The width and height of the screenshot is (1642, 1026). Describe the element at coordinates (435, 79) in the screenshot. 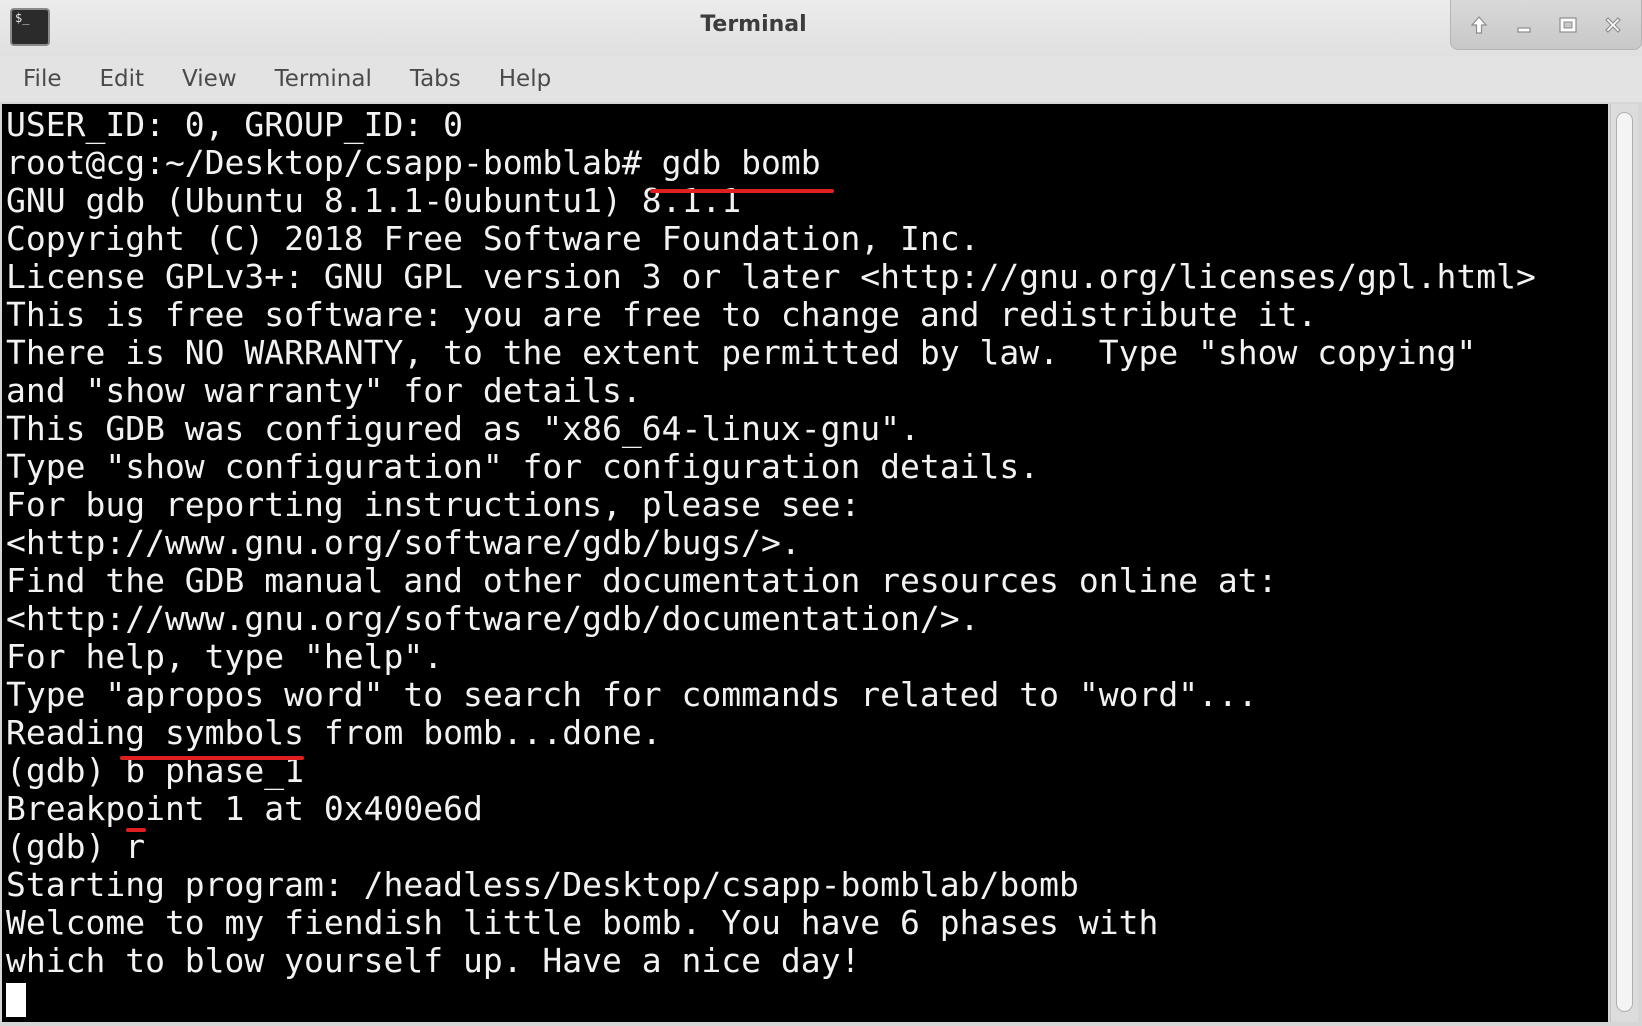

I see `menu-tabs: Tabs` at that location.